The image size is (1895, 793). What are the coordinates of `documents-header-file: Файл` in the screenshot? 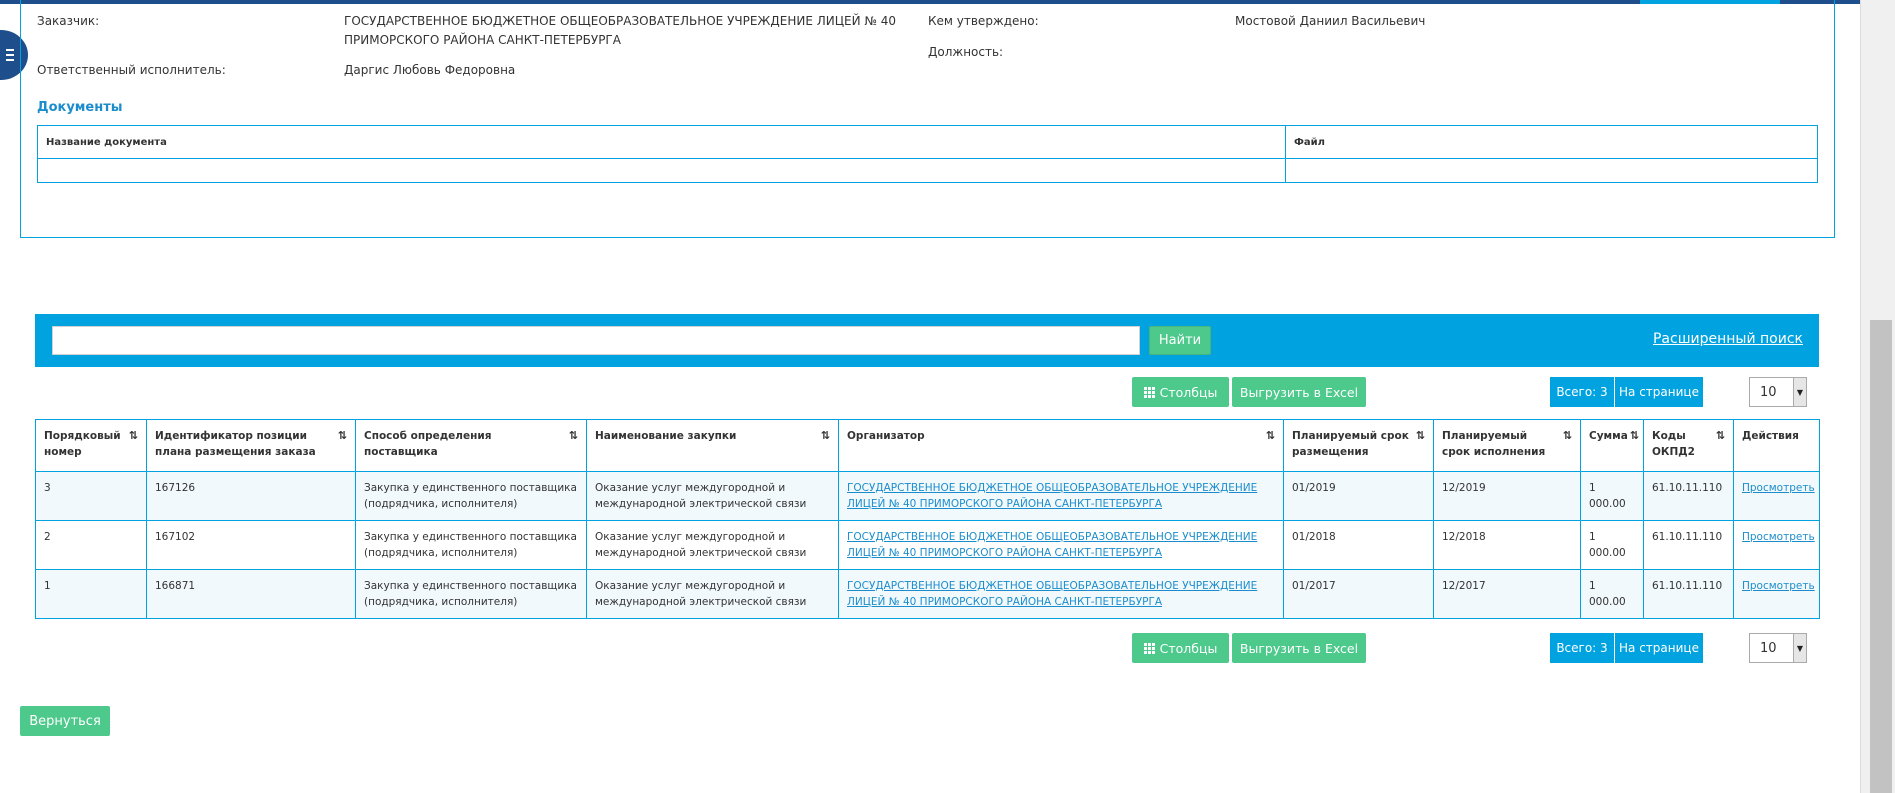 It's located at (1551, 142).